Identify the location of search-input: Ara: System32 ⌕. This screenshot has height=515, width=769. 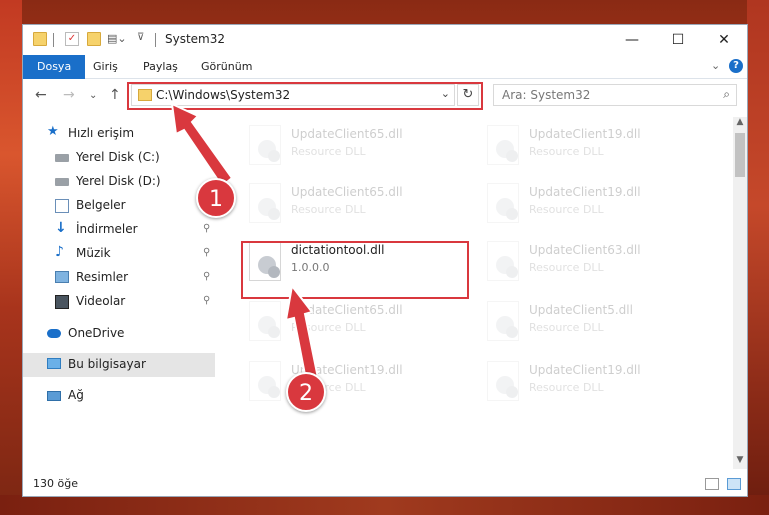
(615, 95).